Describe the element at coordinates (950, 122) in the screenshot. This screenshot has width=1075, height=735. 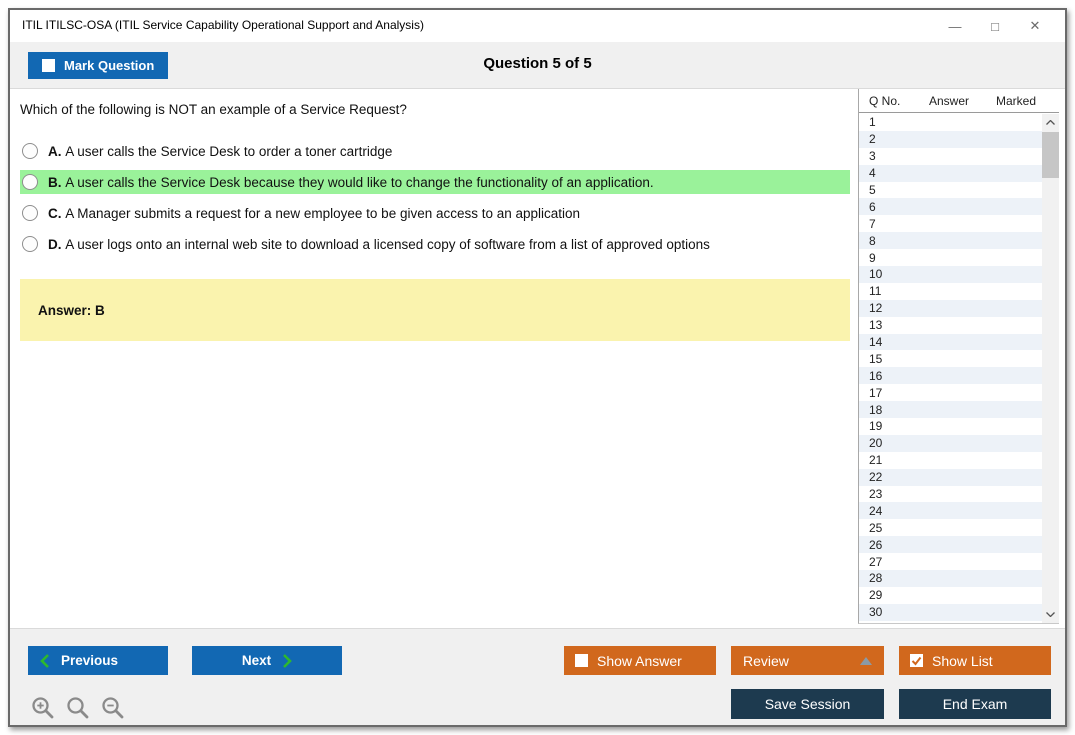
I see `question-list-row: 1` at that location.